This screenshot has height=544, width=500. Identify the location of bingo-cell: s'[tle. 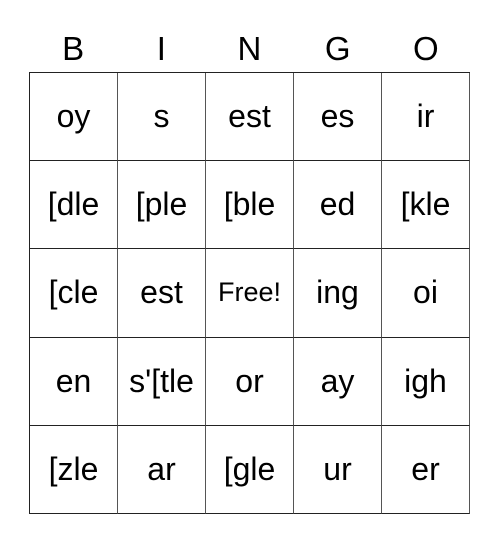
(162, 381).